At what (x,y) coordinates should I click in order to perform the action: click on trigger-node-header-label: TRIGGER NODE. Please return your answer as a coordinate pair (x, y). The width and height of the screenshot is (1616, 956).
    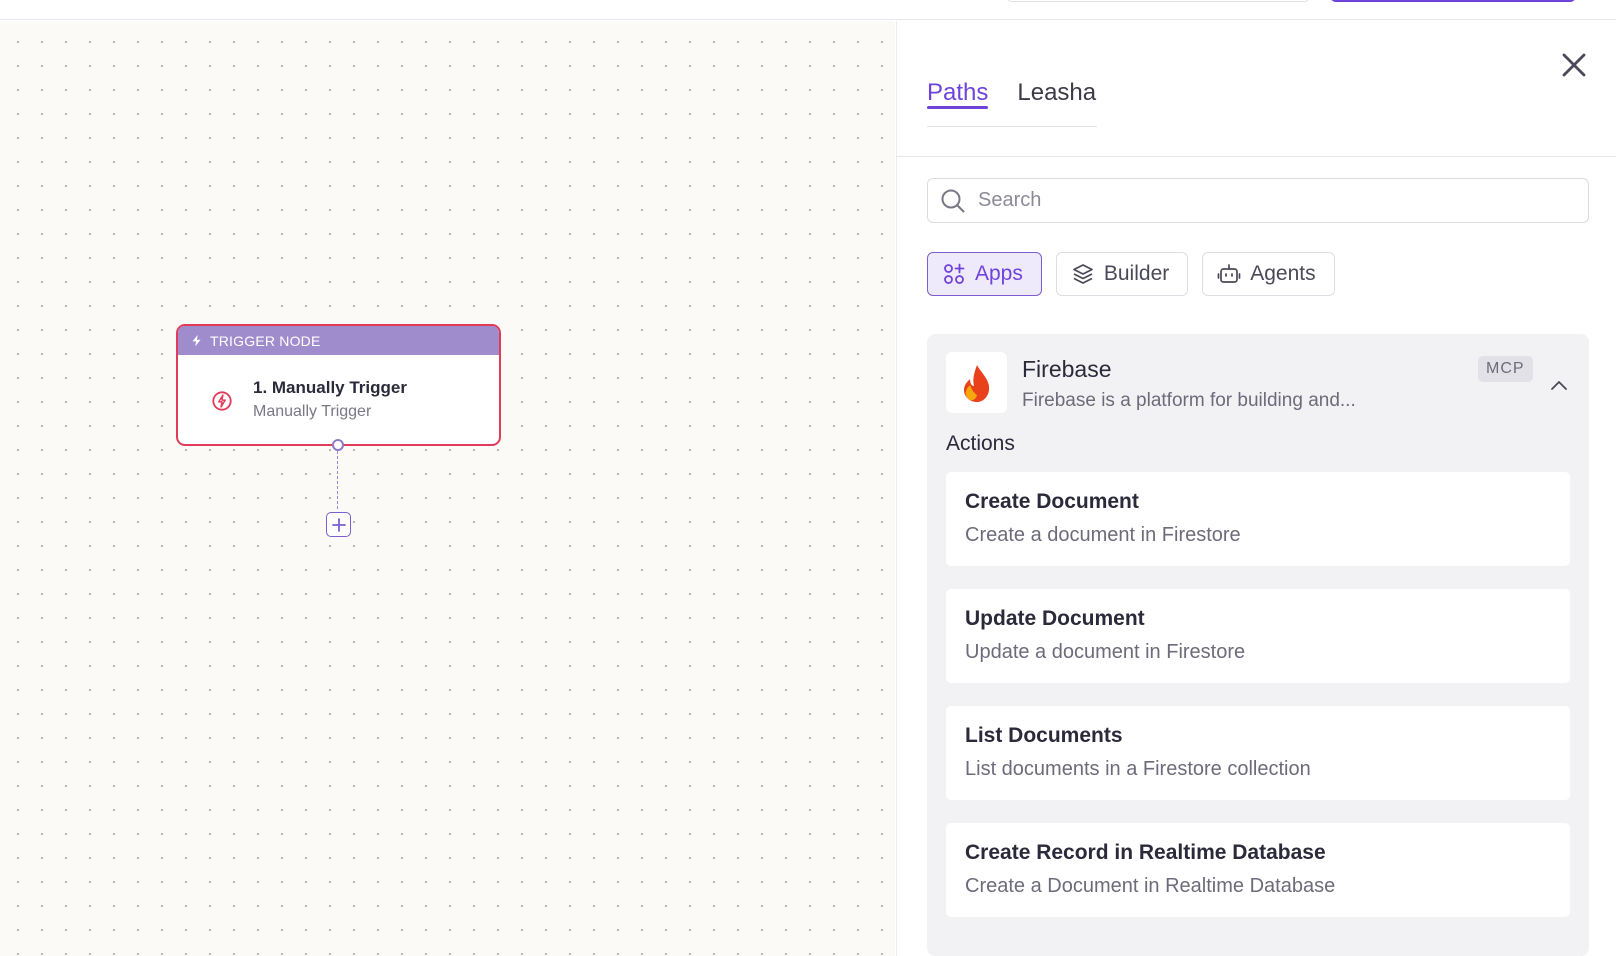
    Looking at the image, I should click on (265, 340).